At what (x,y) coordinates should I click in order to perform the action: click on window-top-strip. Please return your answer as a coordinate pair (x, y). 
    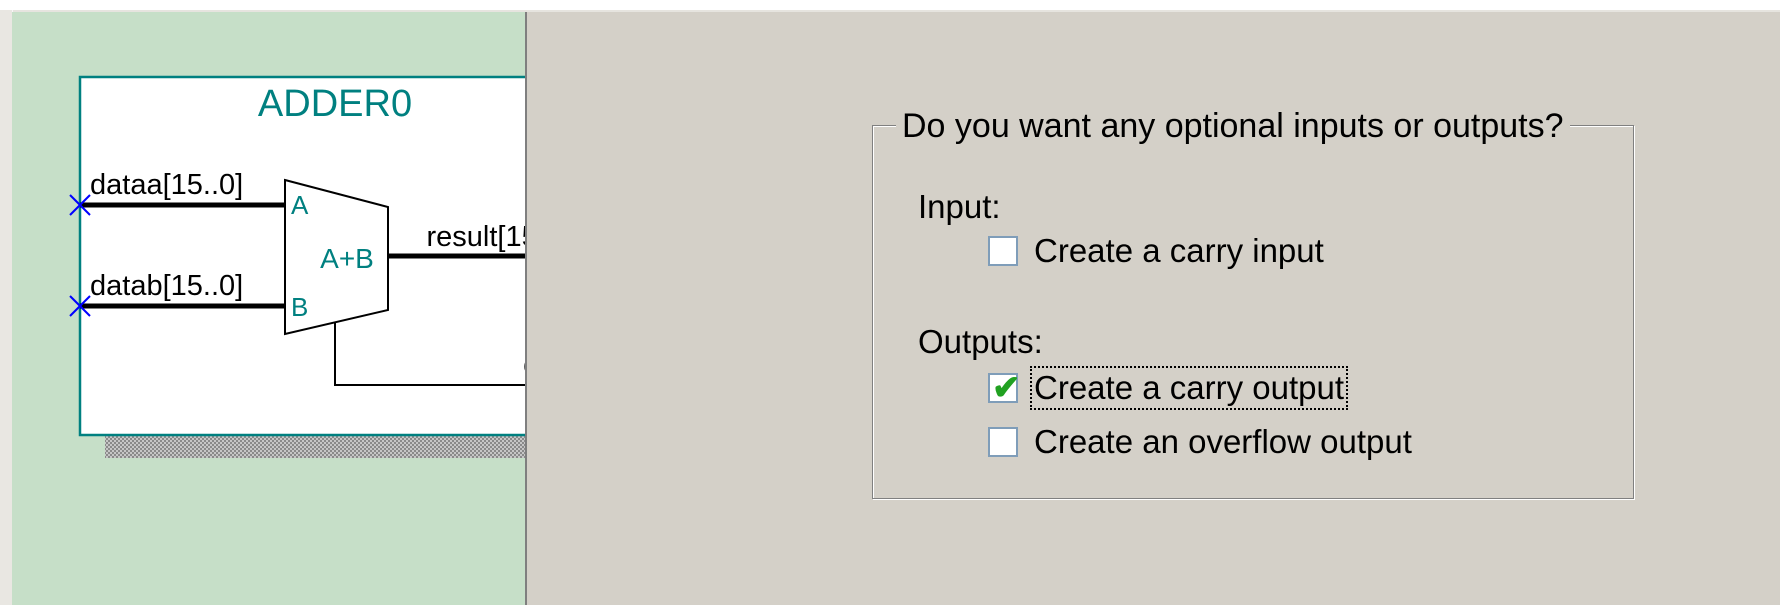
    Looking at the image, I should click on (890, 6).